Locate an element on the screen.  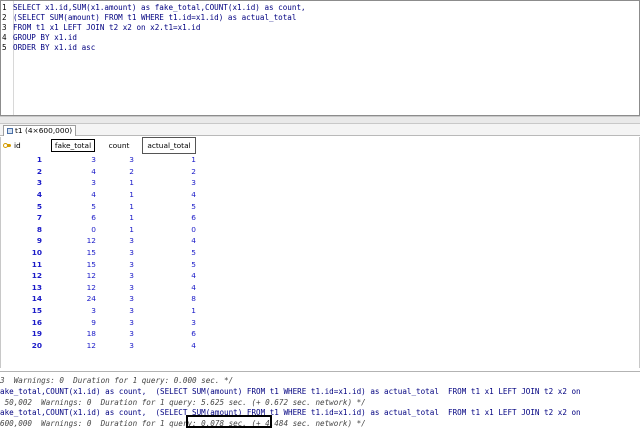
cell-id: 8 is located at coordinates (23, 230).